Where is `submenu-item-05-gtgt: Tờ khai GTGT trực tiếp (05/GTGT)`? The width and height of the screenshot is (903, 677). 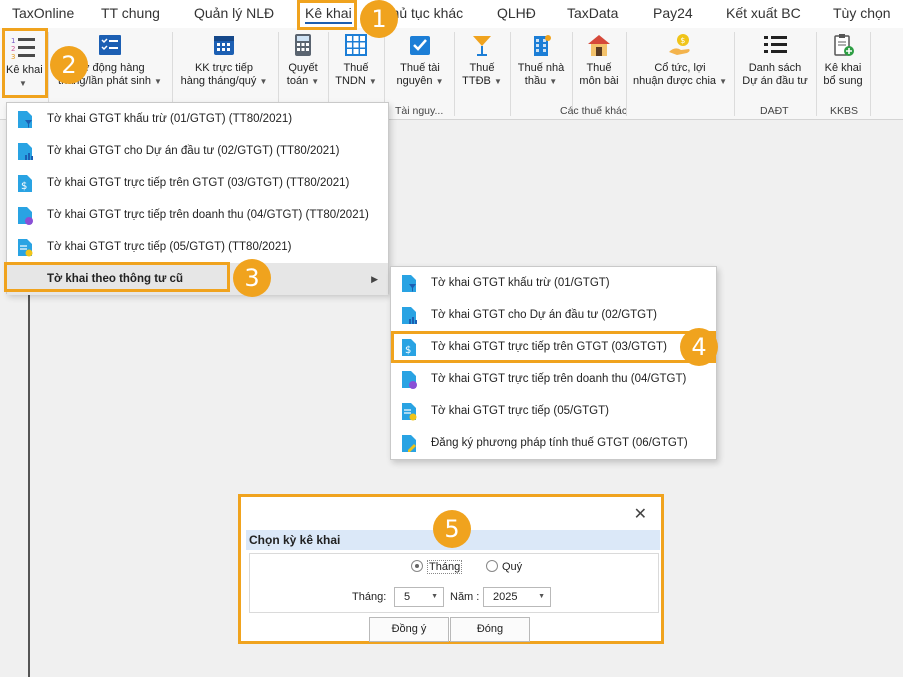
submenu-item-05-gtgt: Tờ khai GTGT trực tiếp (05/GTGT) is located at coordinates (553, 411).